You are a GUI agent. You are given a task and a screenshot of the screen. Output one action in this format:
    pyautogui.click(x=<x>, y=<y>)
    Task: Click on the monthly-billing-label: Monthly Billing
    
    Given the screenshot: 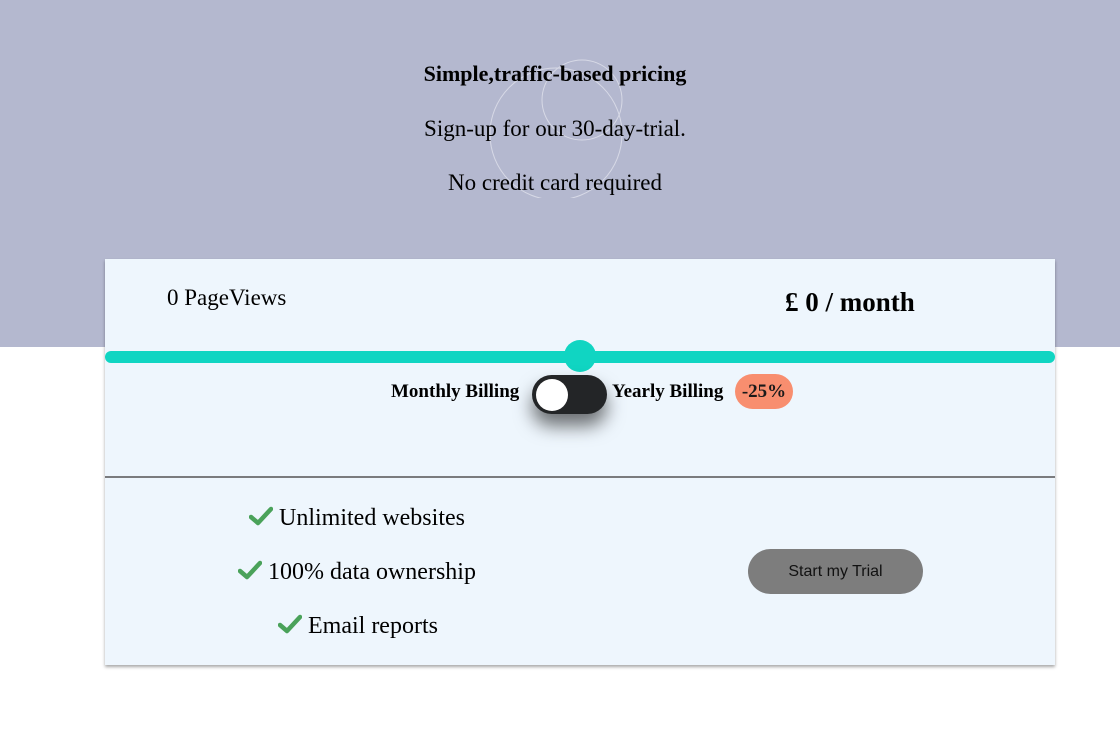 What is the action you would take?
    pyautogui.click(x=455, y=391)
    